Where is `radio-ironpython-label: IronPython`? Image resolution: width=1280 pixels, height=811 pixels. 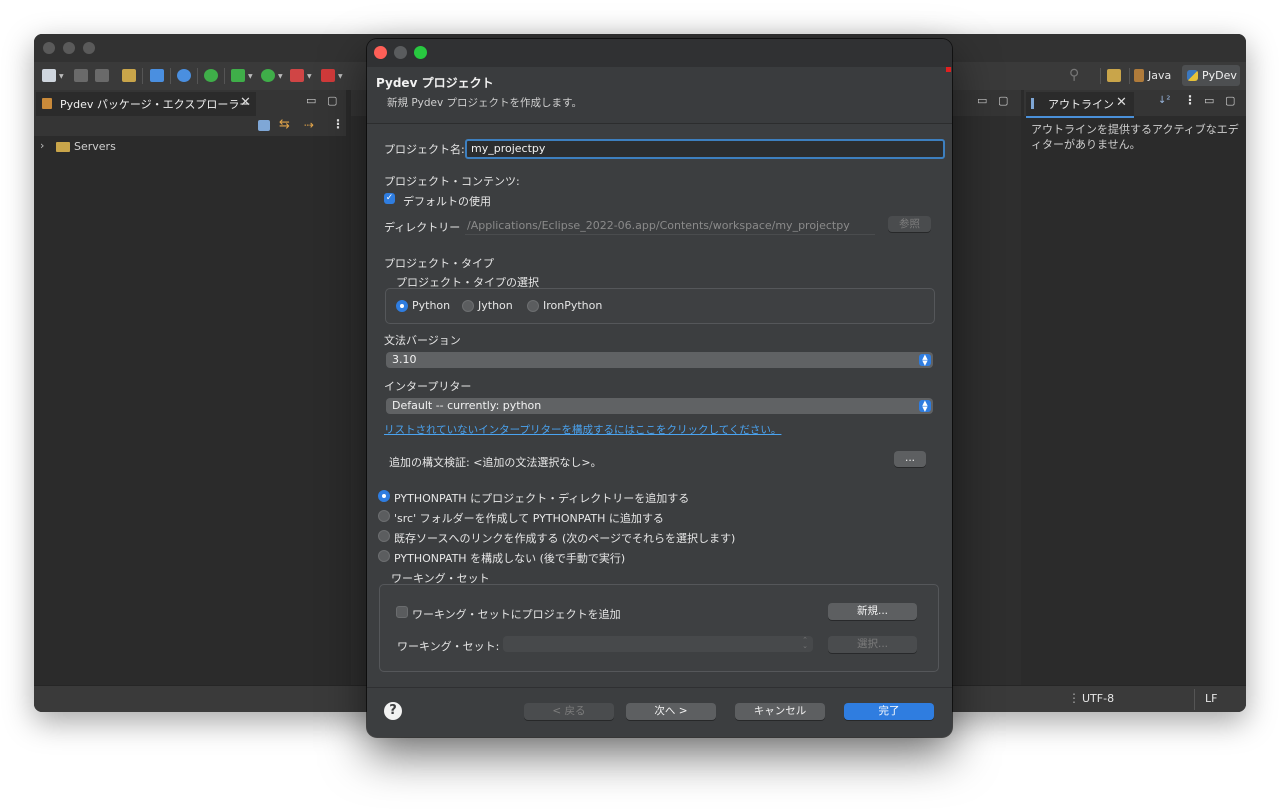
radio-ironpython-label: IronPython is located at coordinates (573, 305).